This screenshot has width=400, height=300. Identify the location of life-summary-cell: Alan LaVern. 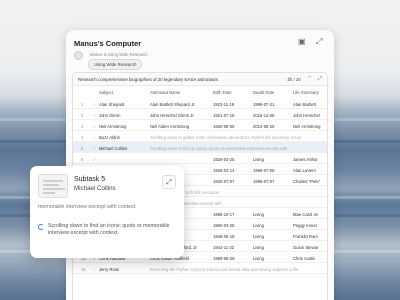
(304, 170).